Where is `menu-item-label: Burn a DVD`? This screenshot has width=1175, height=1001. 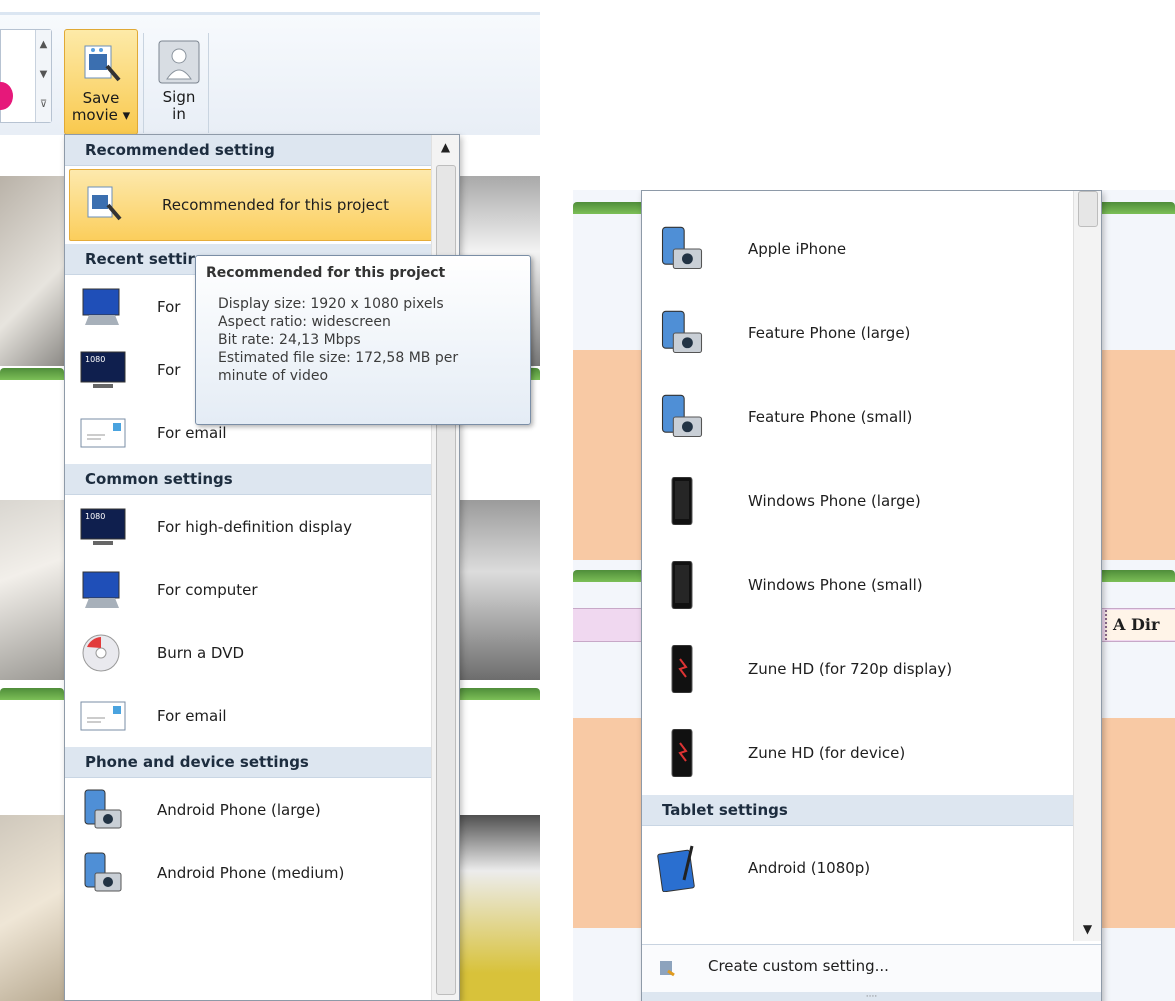
menu-item-label: Burn a DVD is located at coordinates (201, 652).